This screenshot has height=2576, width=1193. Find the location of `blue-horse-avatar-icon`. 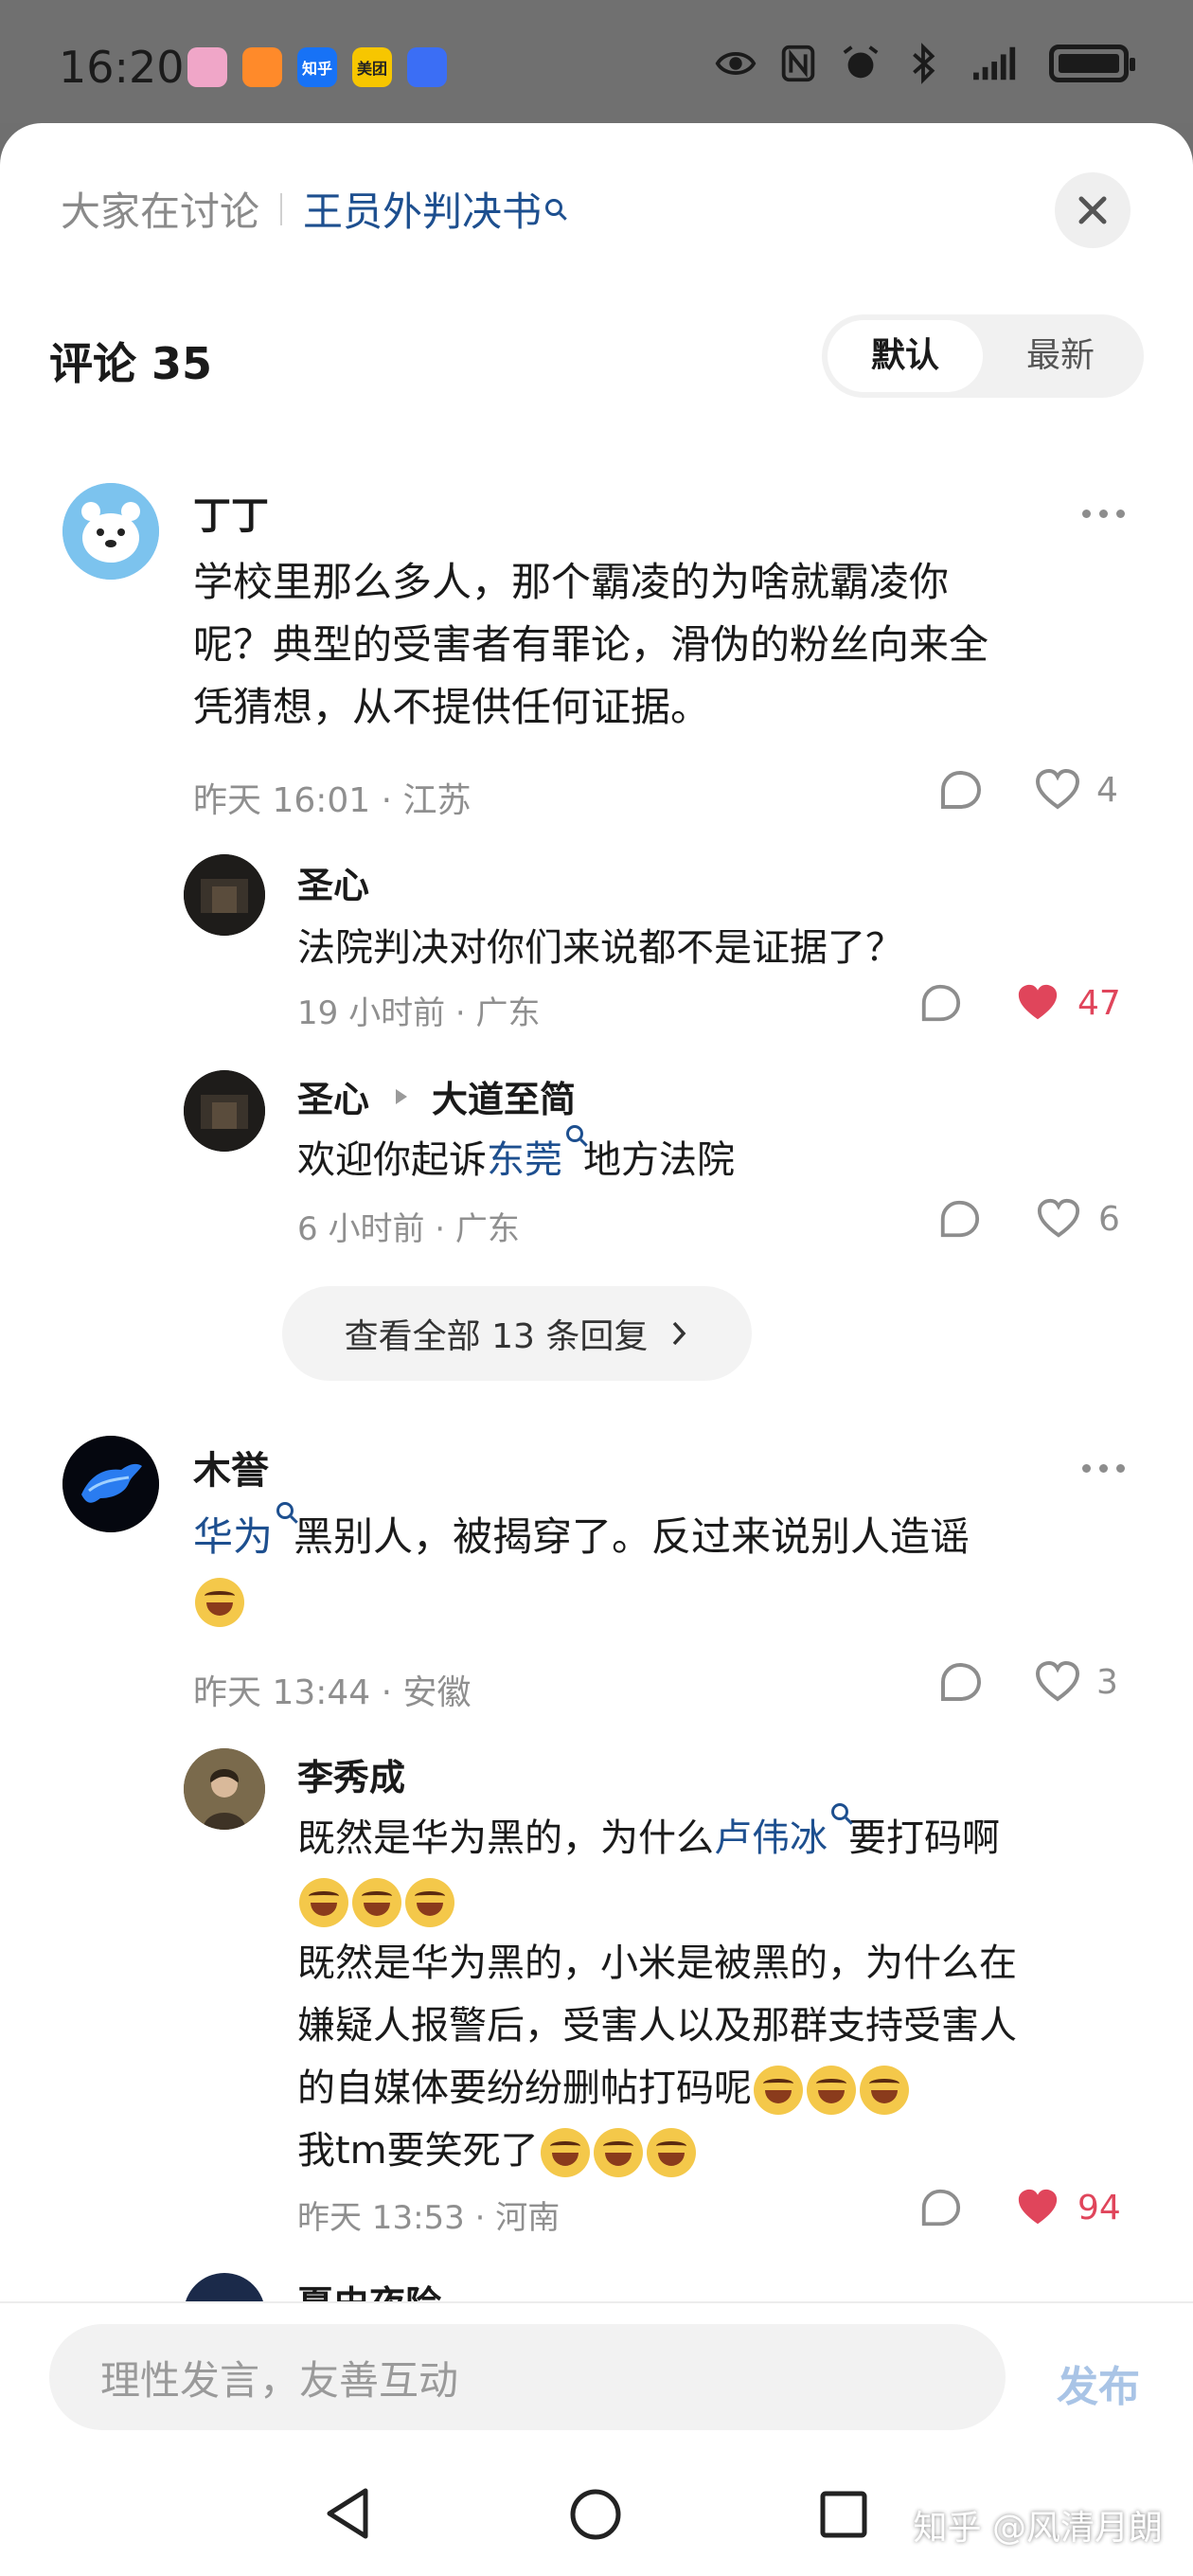

blue-horse-avatar-icon is located at coordinates (110, 1484).